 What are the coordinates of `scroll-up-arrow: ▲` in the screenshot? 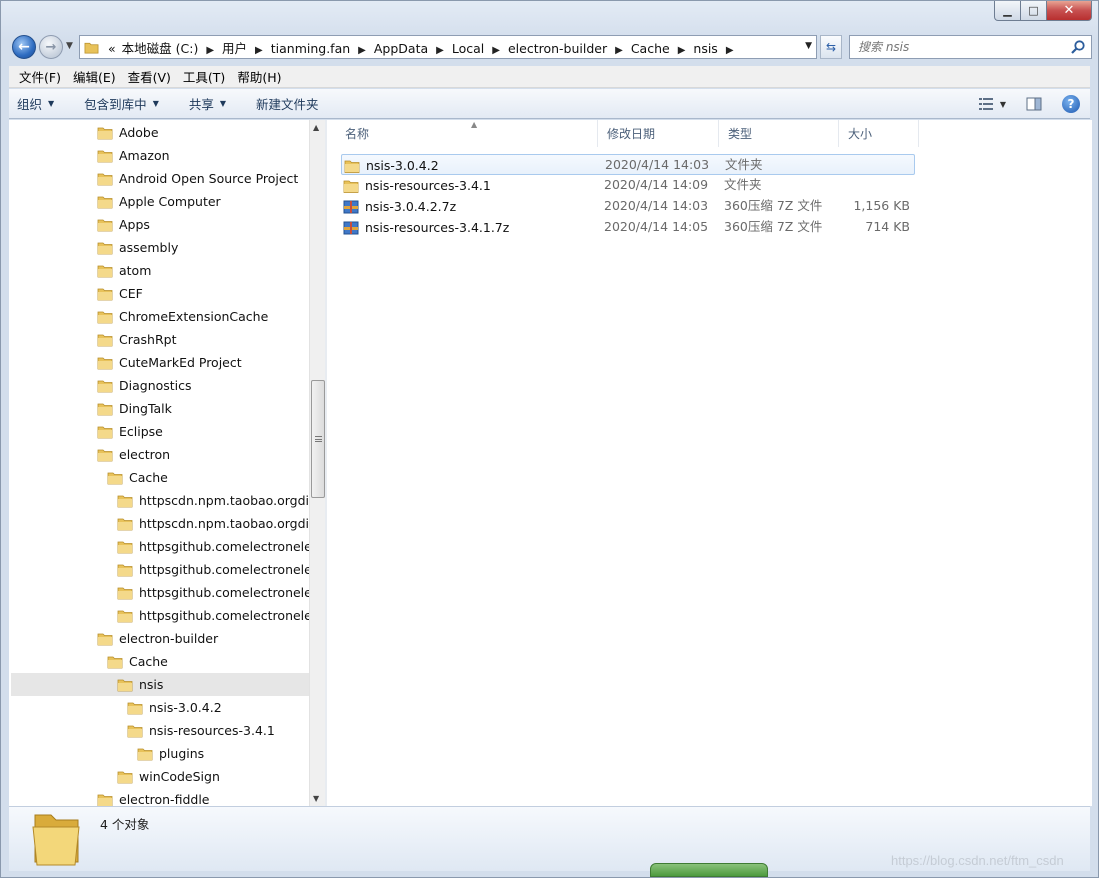 It's located at (316, 127).